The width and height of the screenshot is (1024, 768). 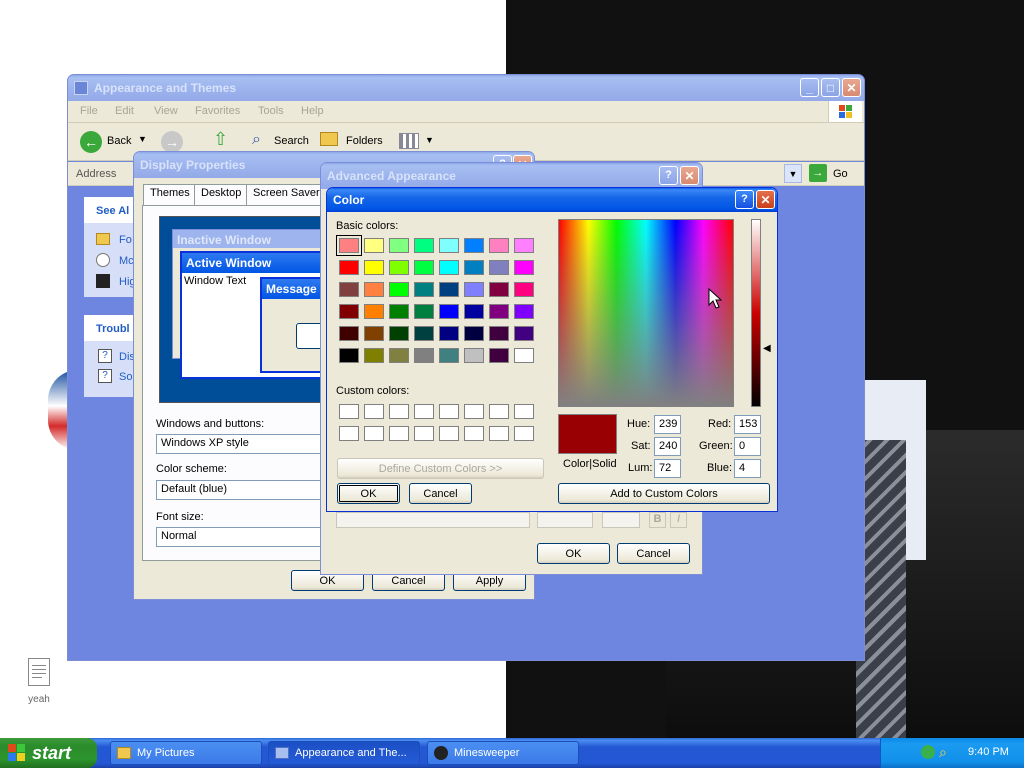 What do you see at coordinates (409, 141) in the screenshot?
I see `views-icon` at bounding box center [409, 141].